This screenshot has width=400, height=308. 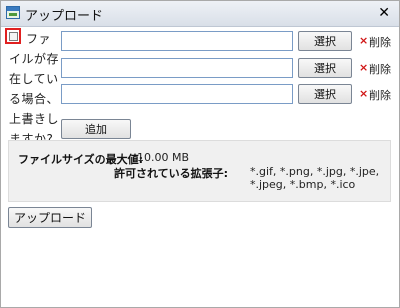 I want to click on delete-link-1: 削除, so click(x=380, y=42).